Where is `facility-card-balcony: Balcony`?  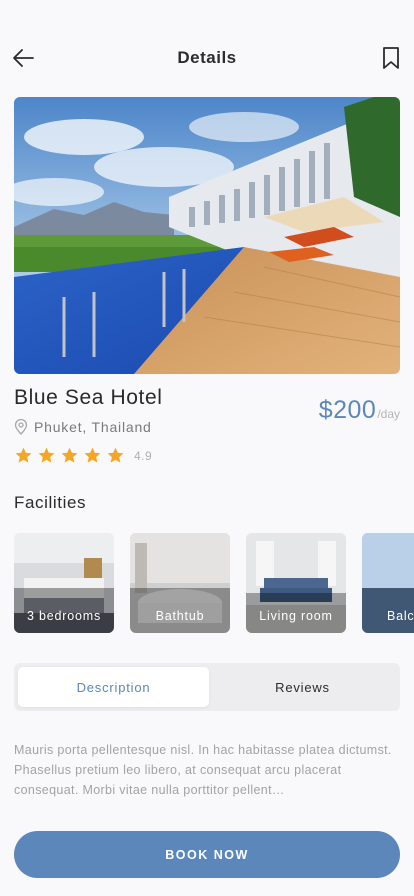 facility-card-balcony: Balcony is located at coordinates (388, 583).